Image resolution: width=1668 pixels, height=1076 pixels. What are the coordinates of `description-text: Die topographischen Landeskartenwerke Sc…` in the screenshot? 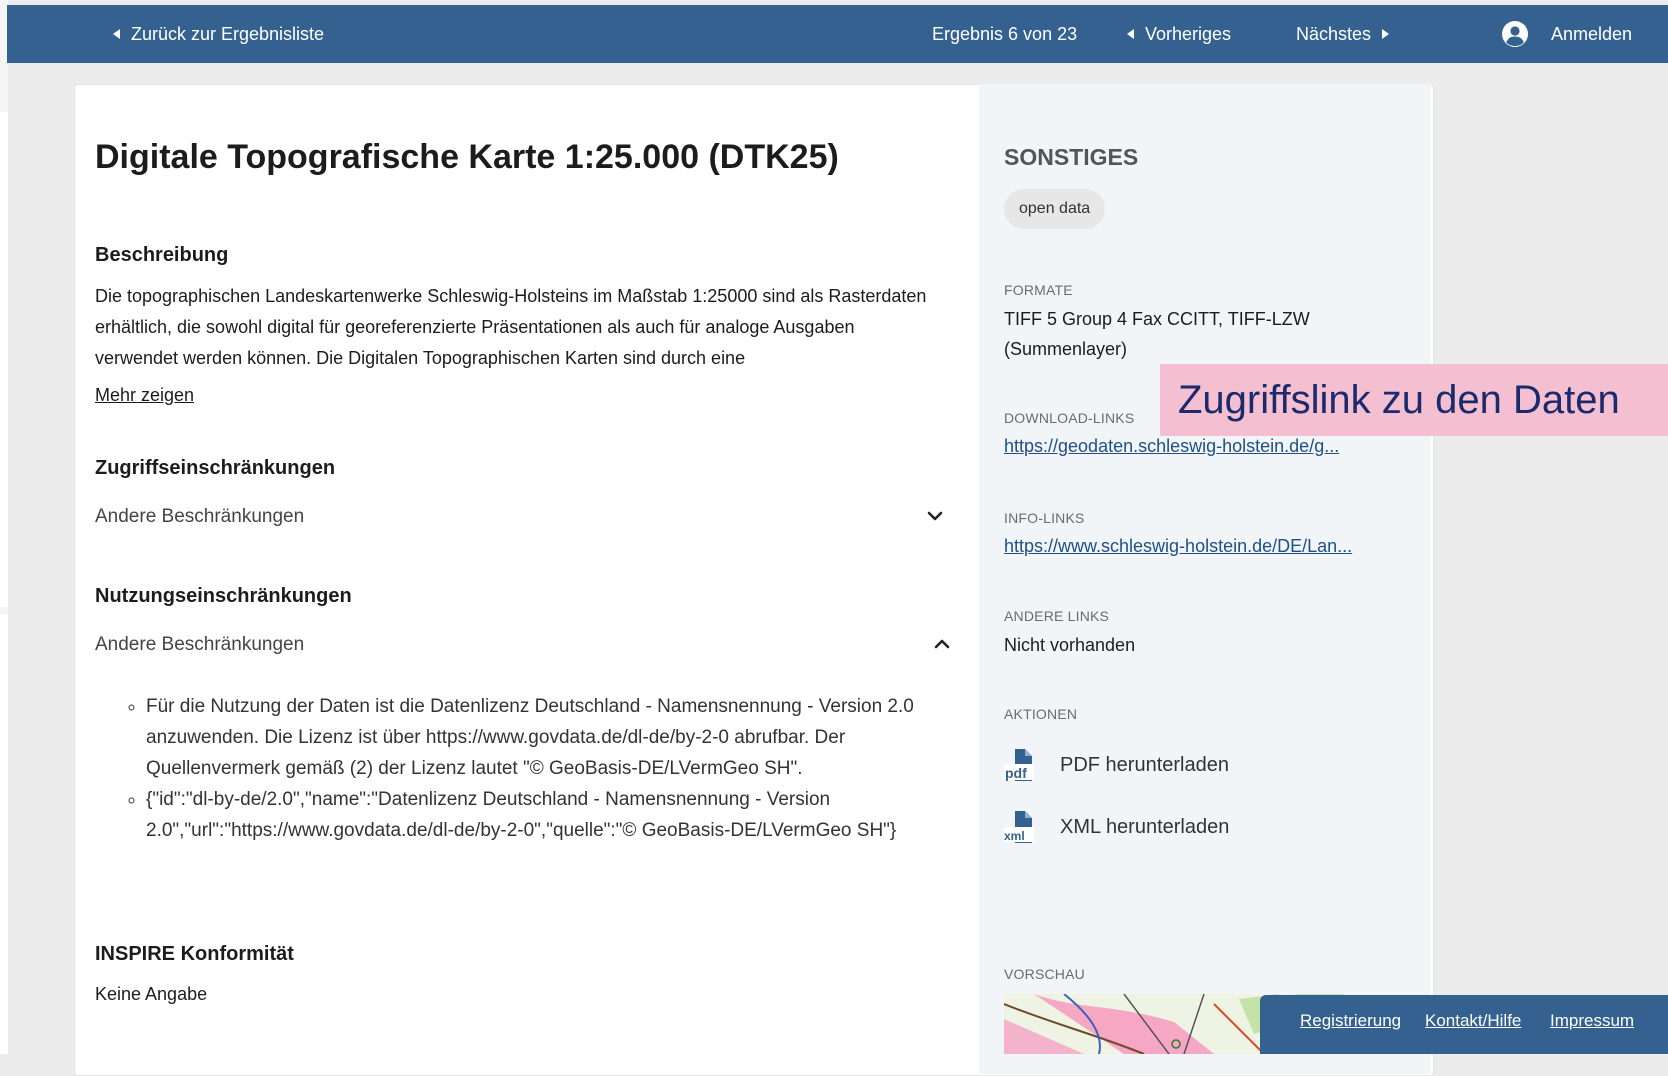 It's located at (511, 327).